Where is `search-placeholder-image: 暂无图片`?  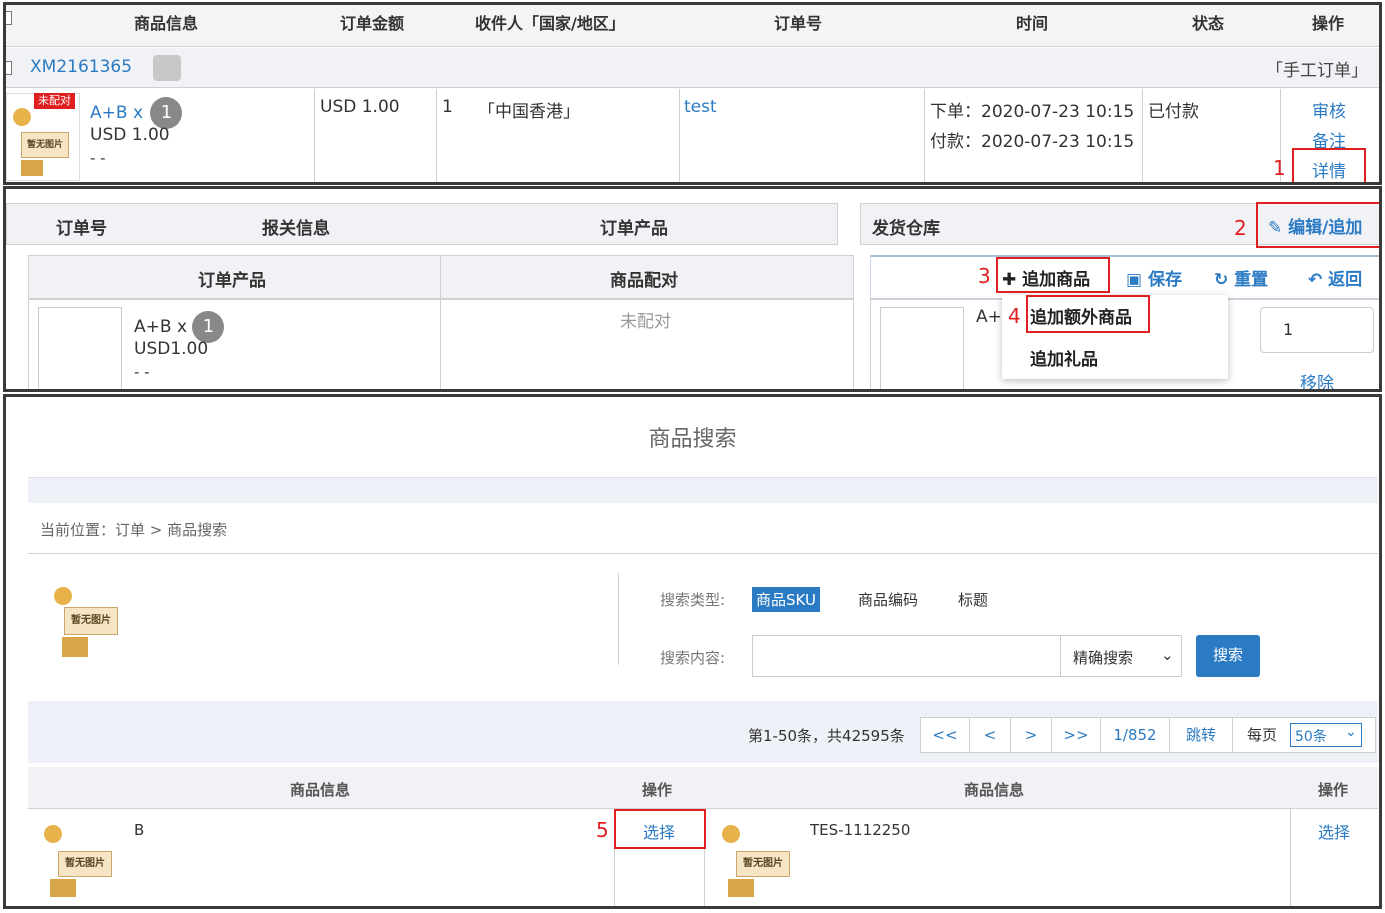
search-placeholder-image: 暂无图片 is located at coordinates (90, 623).